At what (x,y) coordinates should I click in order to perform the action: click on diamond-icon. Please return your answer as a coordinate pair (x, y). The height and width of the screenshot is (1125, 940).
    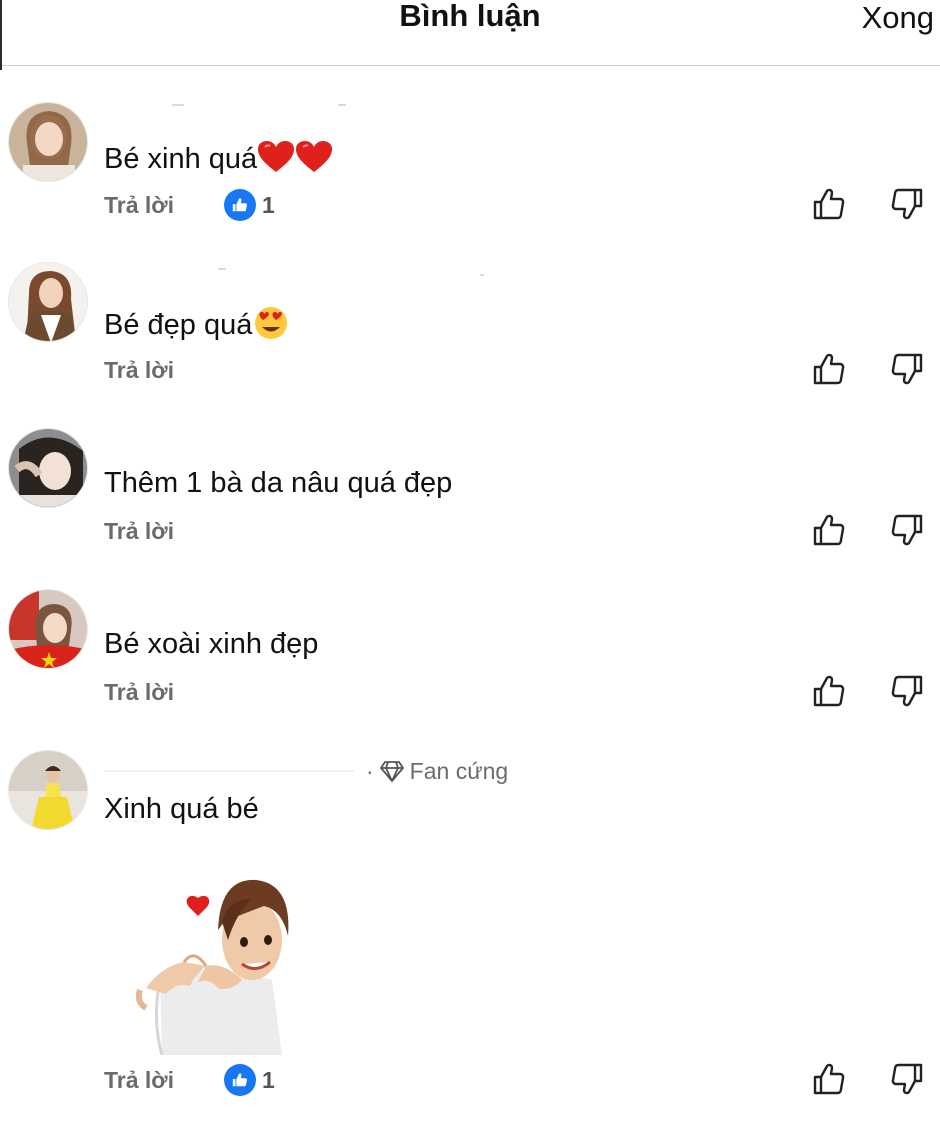
    Looking at the image, I should click on (391, 771).